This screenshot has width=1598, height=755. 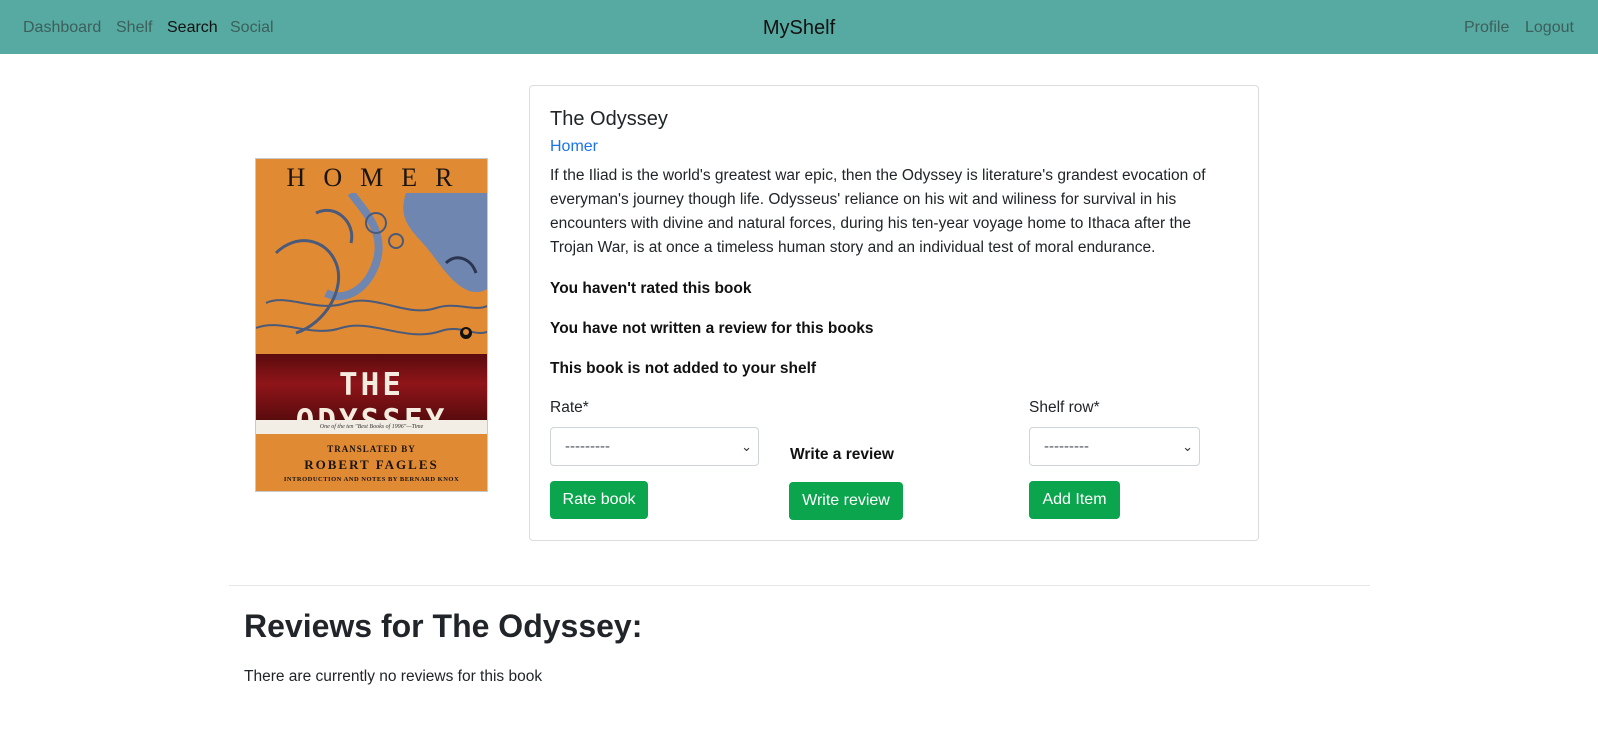 What do you see at coordinates (574, 147) in the screenshot?
I see `author-link: Homer` at bounding box center [574, 147].